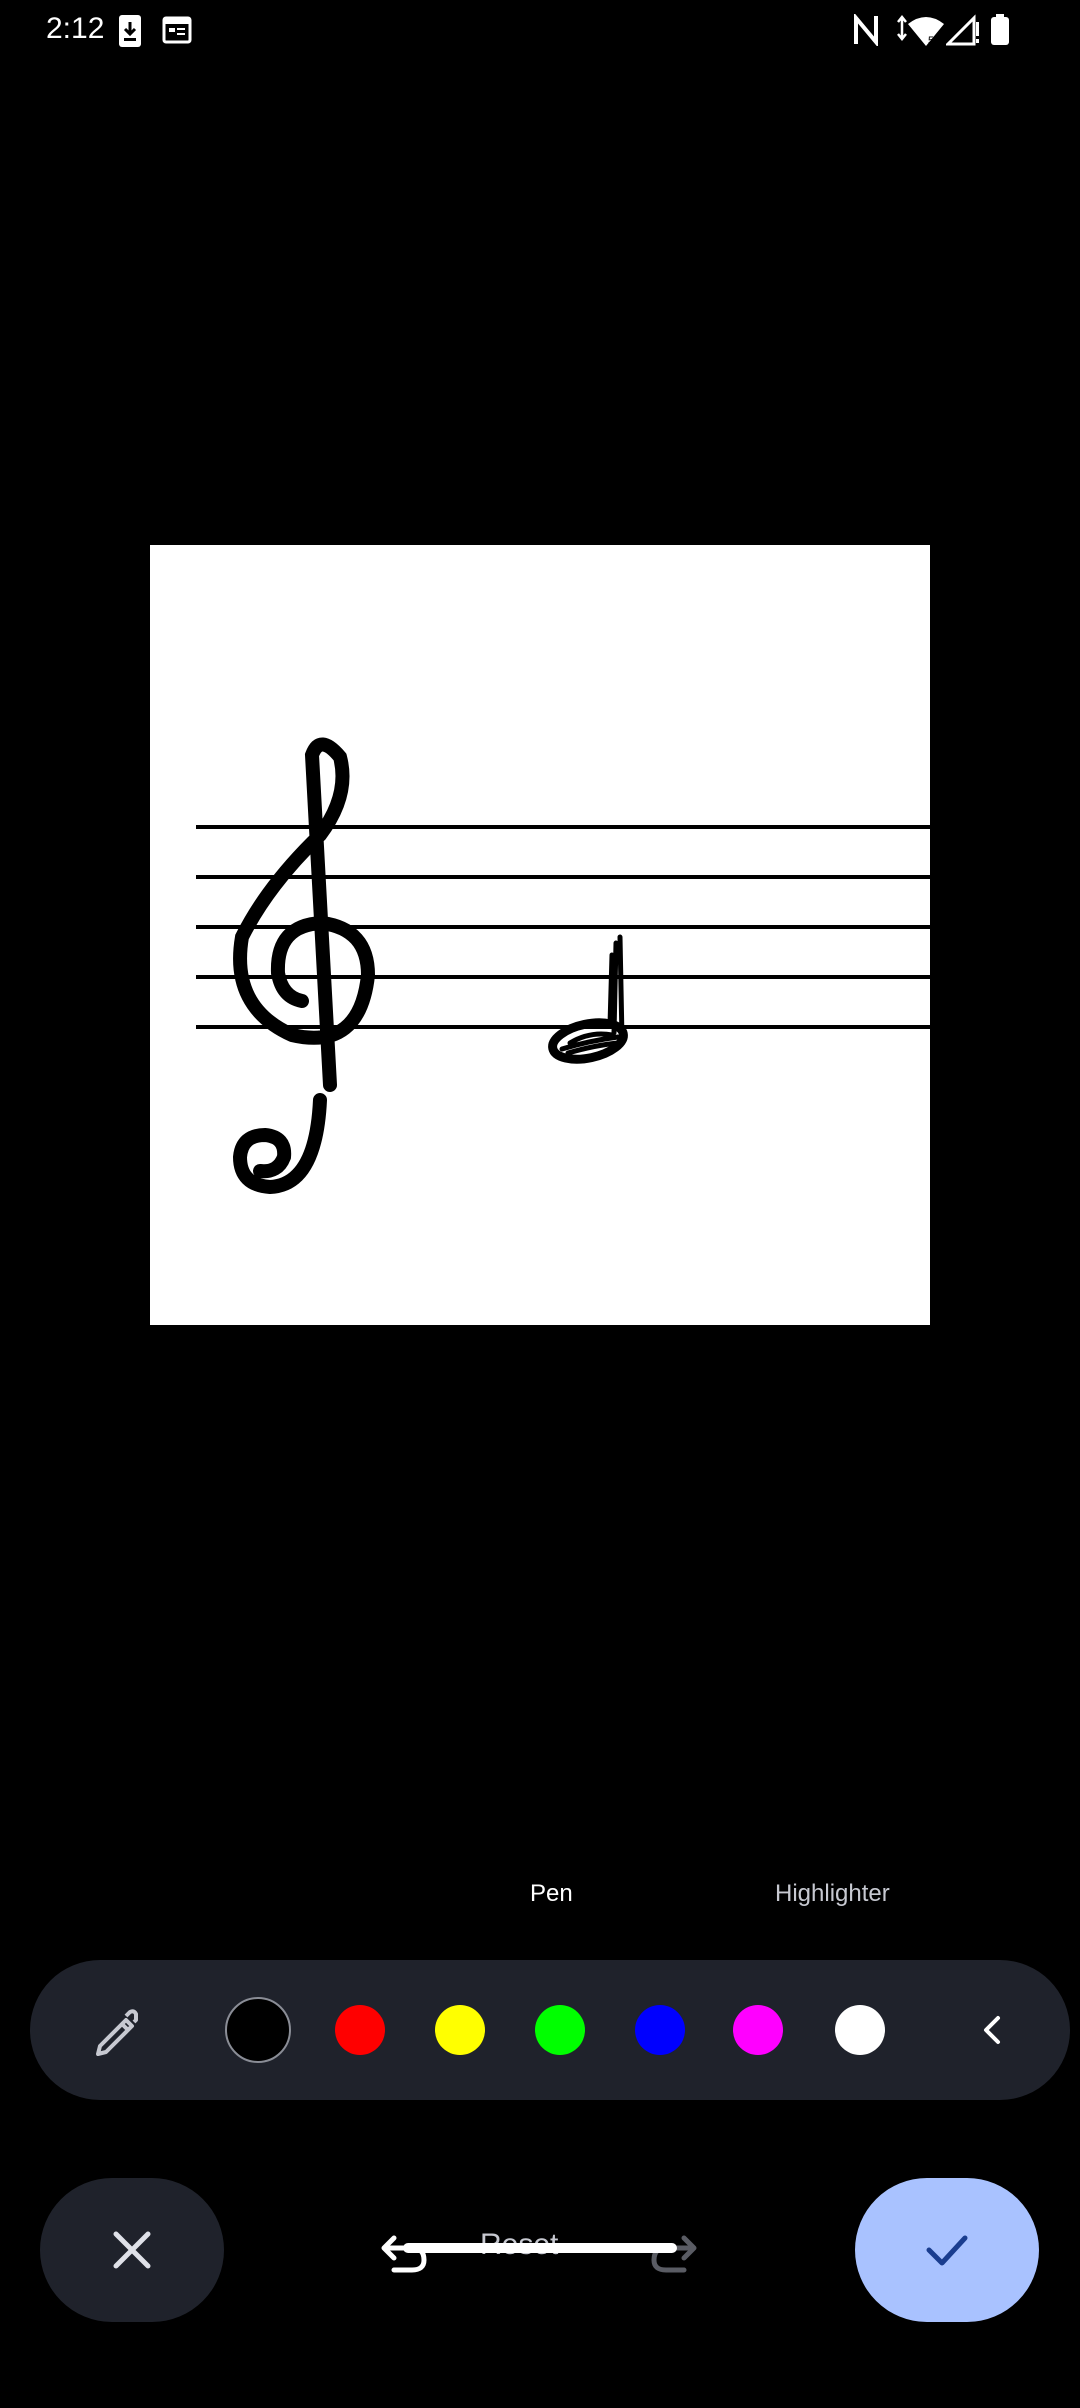 This screenshot has height=2408, width=1080. What do you see at coordinates (931, 41) in the screenshot?
I see `svg-text: 5` at bounding box center [931, 41].